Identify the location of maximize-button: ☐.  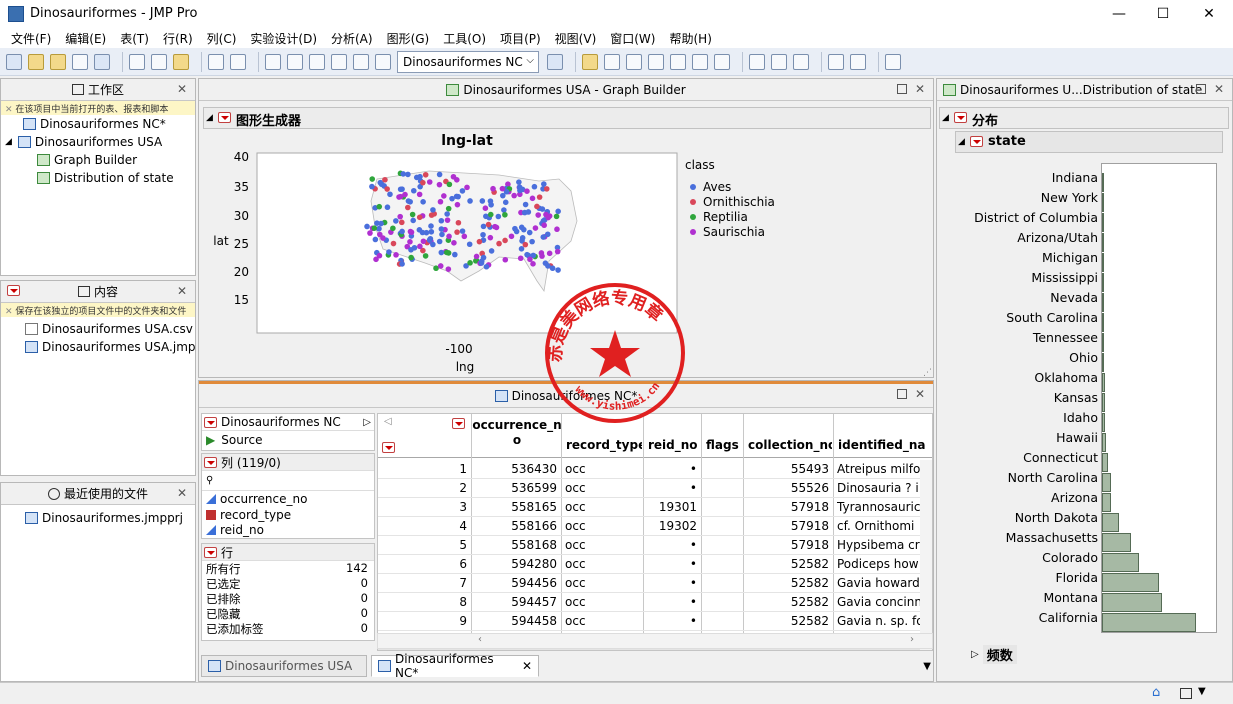
(1163, 14).